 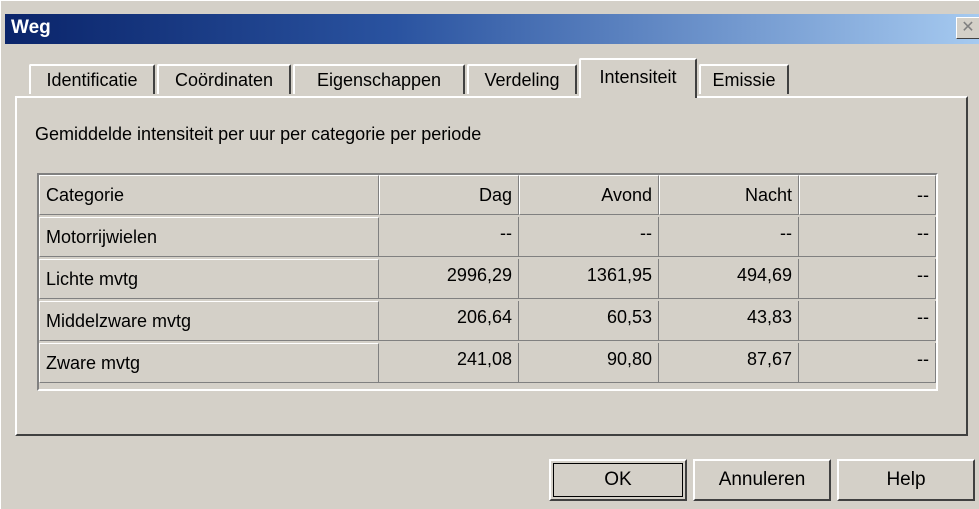 What do you see at coordinates (729, 237) in the screenshot?
I see `cell-nacht: --` at bounding box center [729, 237].